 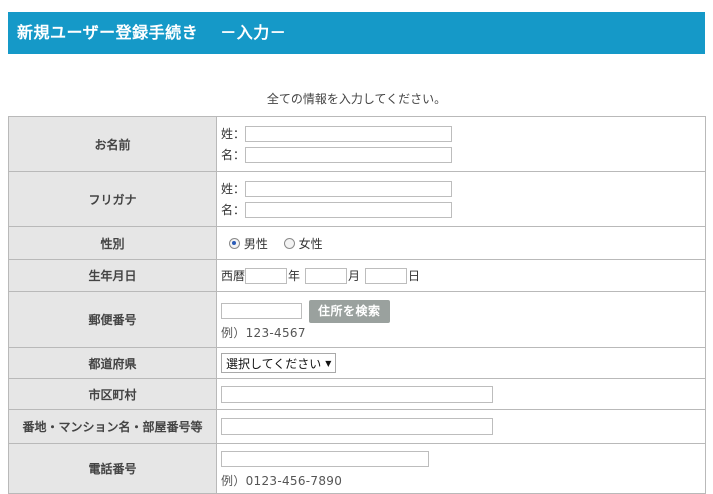 I want to click on gender-label: 性別, so click(x=112, y=243).